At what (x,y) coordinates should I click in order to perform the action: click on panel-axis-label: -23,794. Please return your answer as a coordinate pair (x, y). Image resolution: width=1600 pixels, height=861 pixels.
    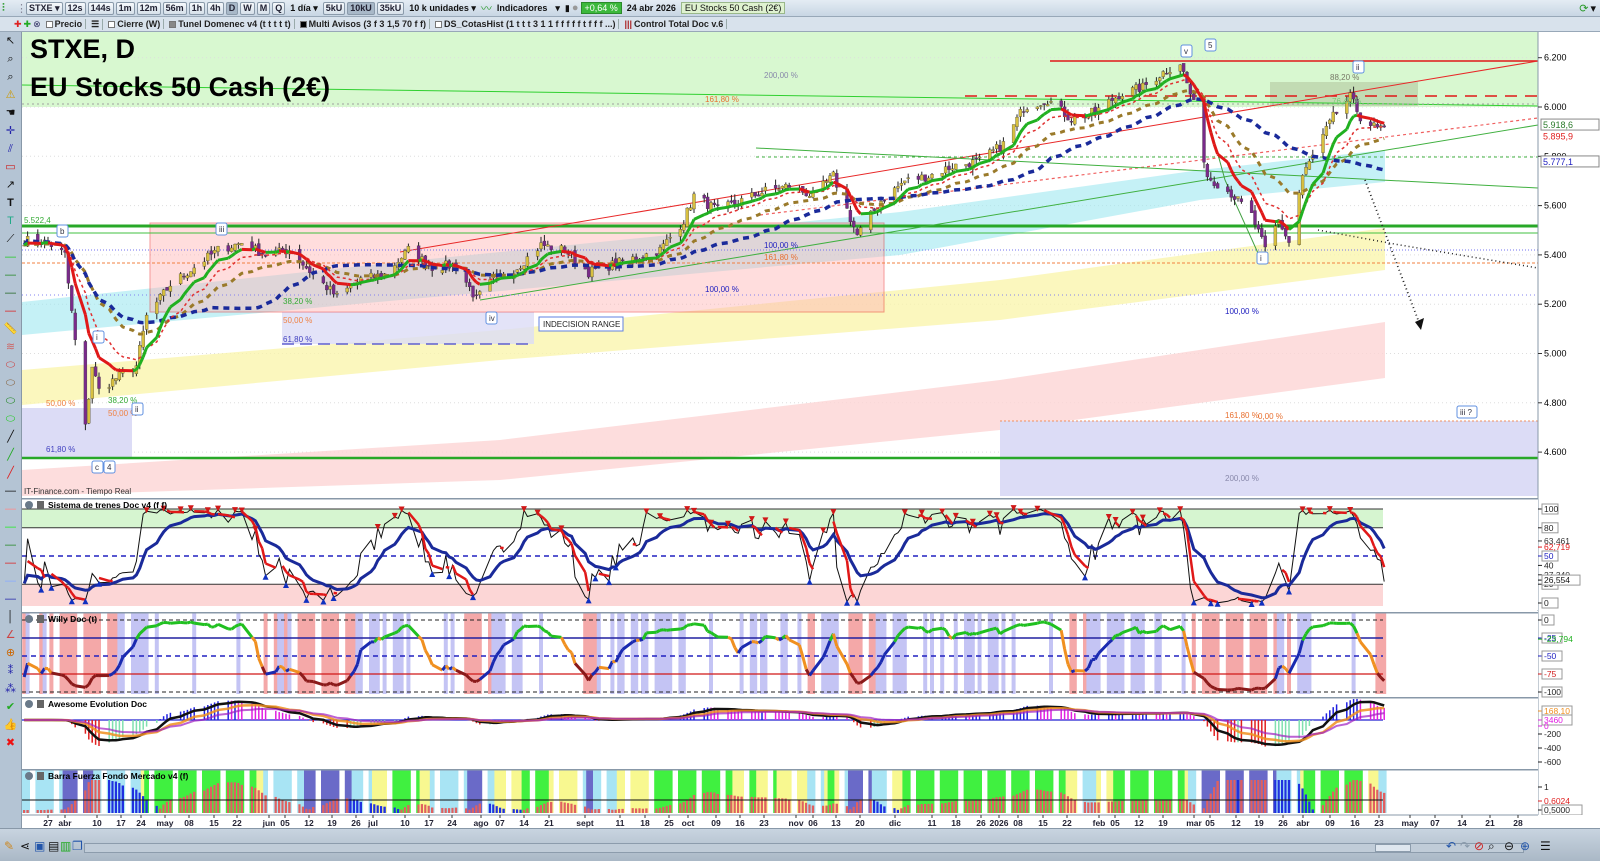
    Looking at the image, I should click on (1555, 639).